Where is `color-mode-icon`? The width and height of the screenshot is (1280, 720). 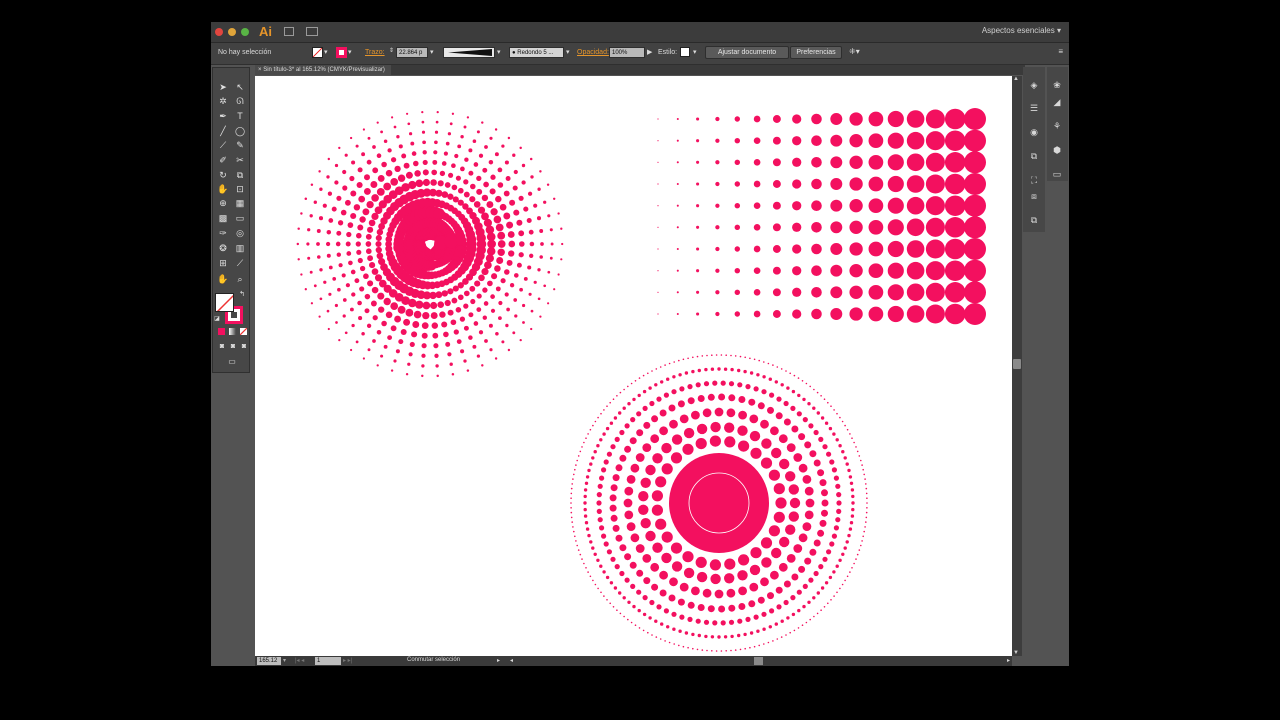 color-mode-icon is located at coordinates (221, 331).